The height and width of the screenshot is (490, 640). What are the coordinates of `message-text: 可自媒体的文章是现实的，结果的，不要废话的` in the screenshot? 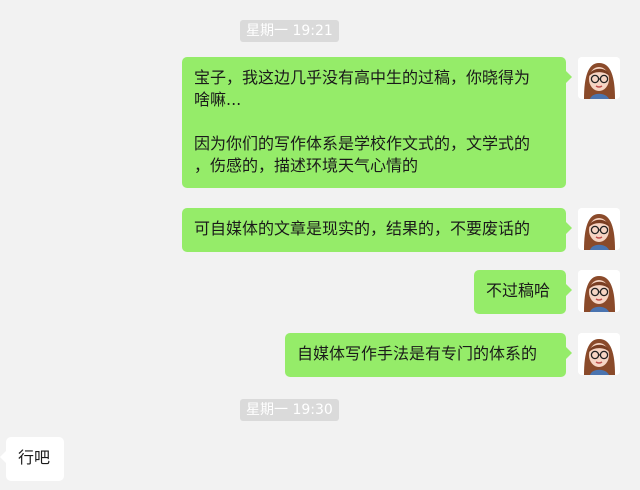 It's located at (362, 228).